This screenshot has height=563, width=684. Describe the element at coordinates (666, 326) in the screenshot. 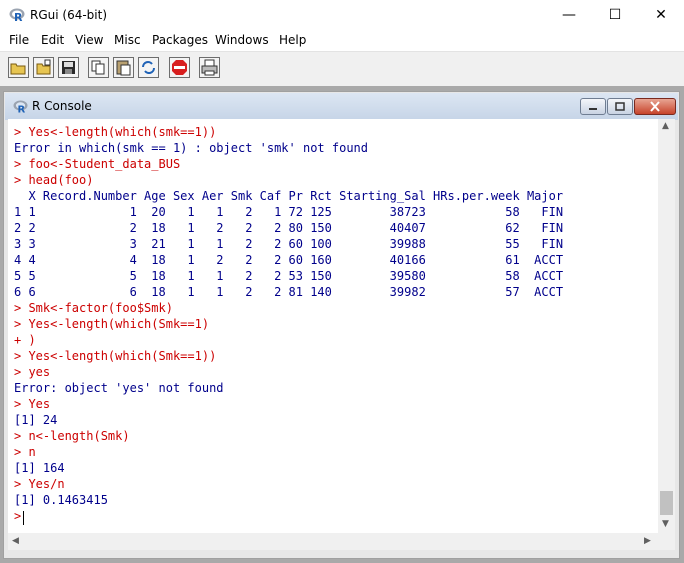

I see `vertical-scrollbar: ▲ ▼` at that location.